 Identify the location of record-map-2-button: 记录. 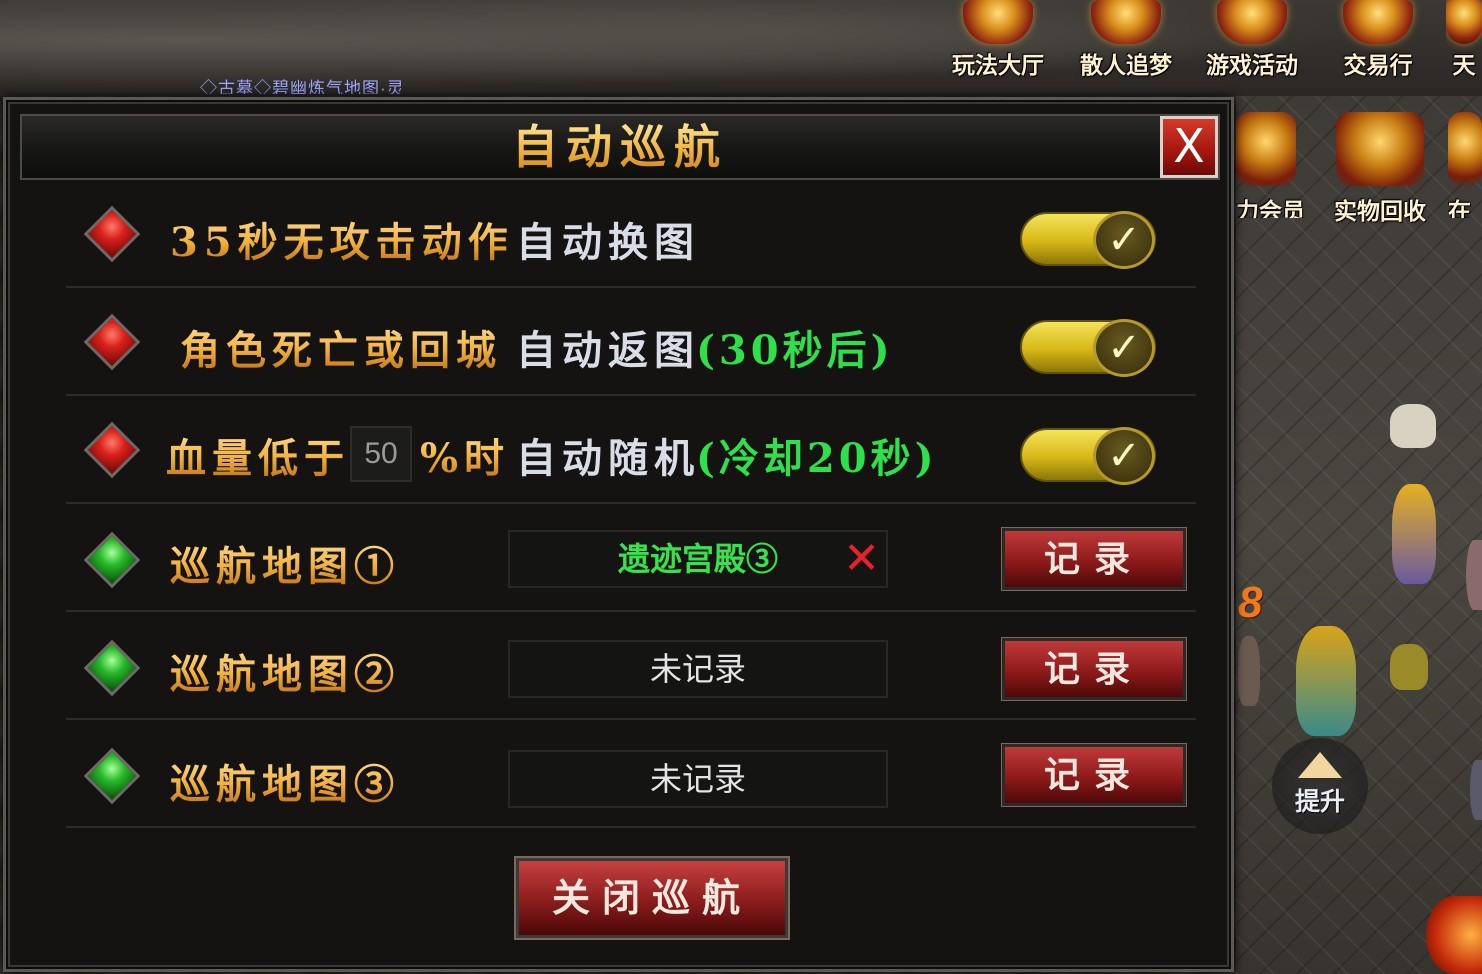
(1094, 669).